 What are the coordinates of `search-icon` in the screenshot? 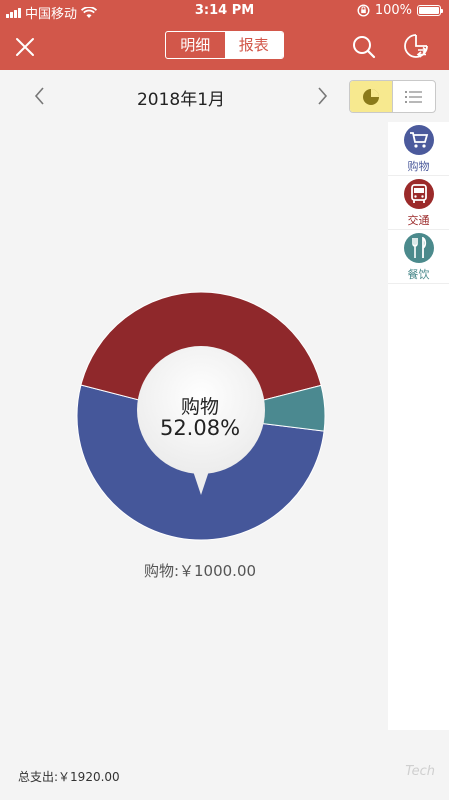 It's located at (364, 47).